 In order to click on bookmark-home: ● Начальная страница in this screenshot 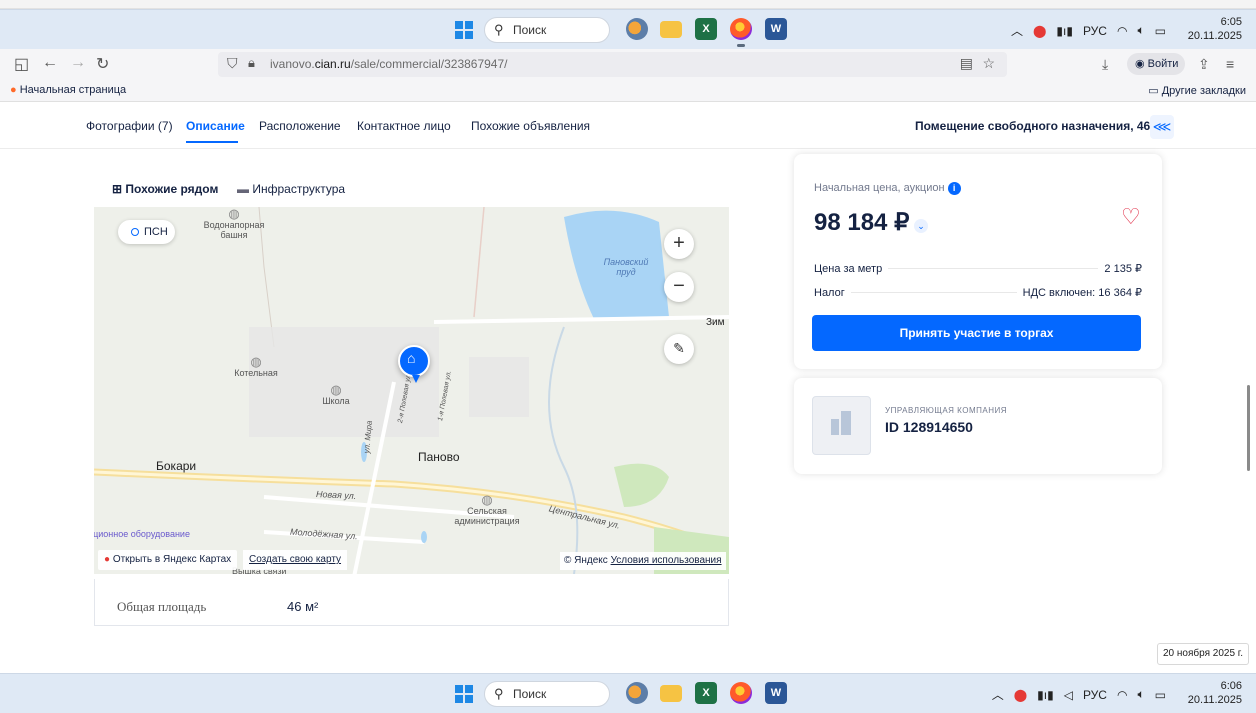, I will do `click(68, 90)`.